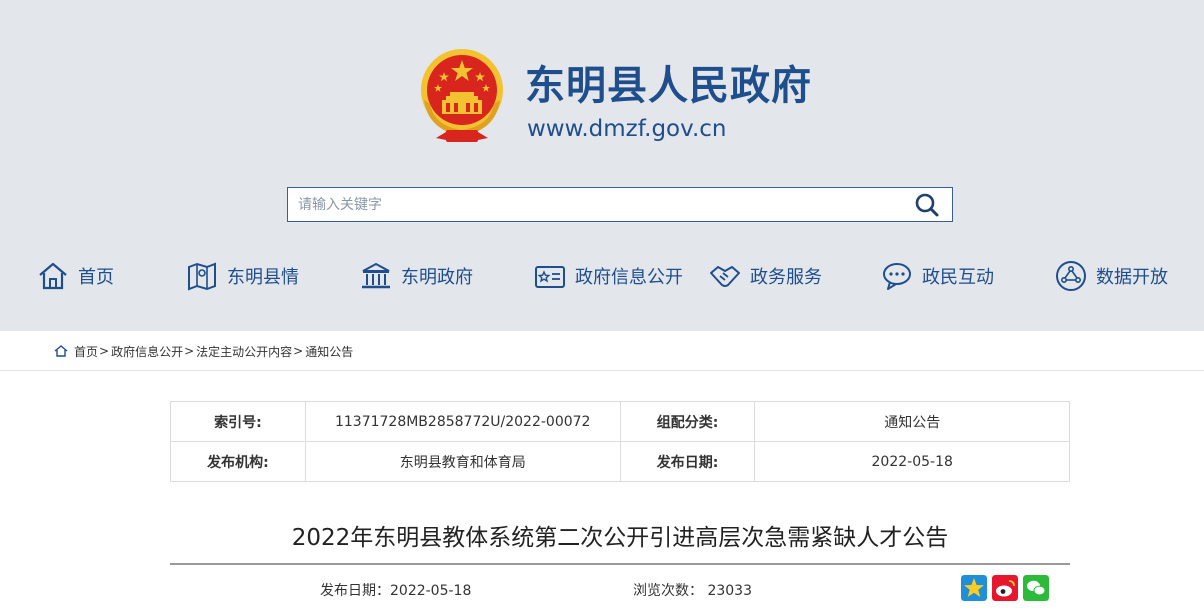 This screenshot has width=1204, height=612. What do you see at coordinates (75, 276) in the screenshot?
I see `nav-item-home: 首页` at bounding box center [75, 276].